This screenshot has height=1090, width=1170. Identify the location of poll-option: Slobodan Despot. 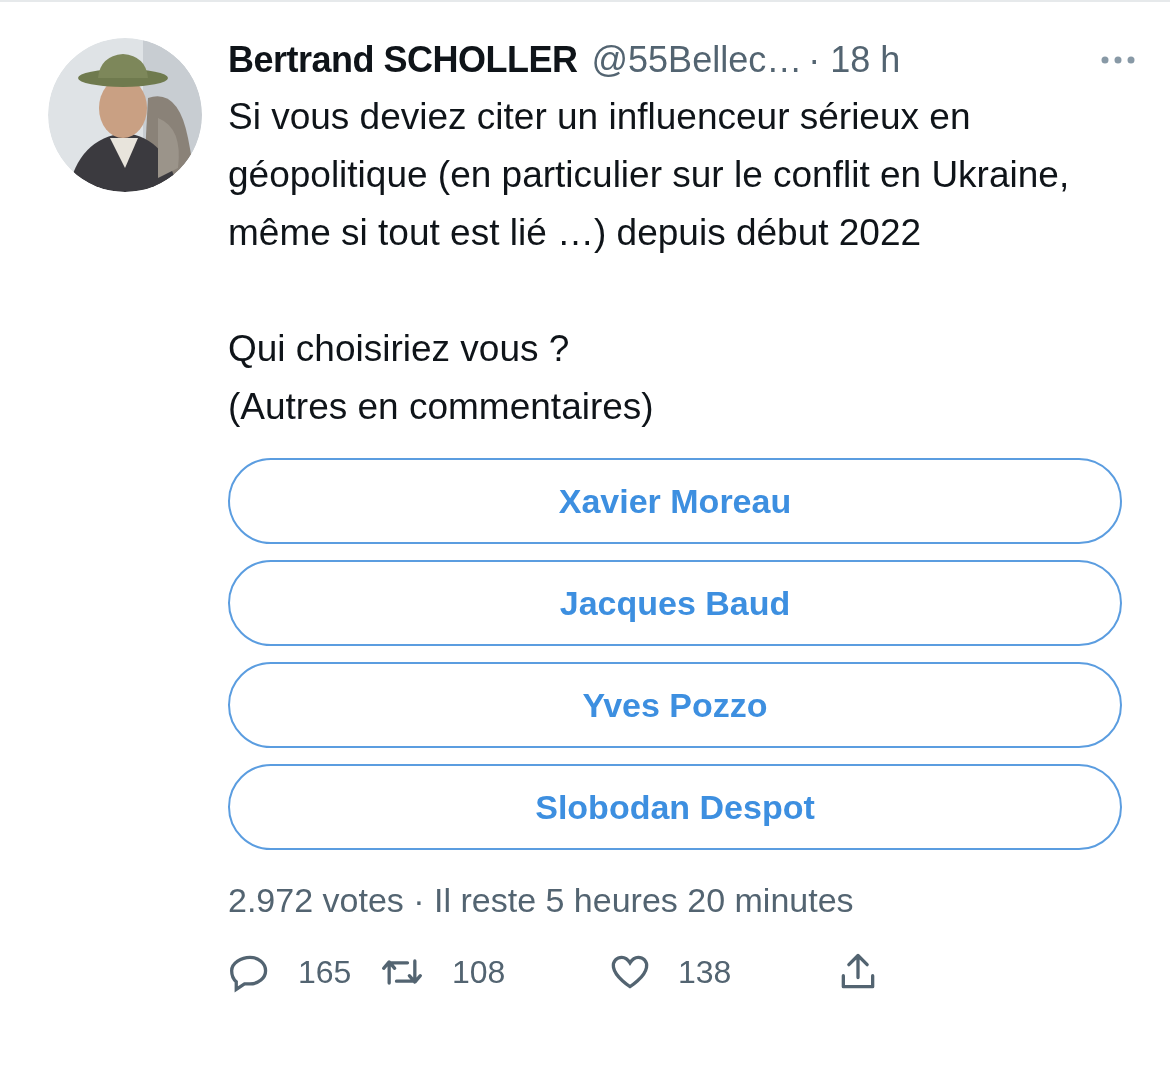
(675, 807).